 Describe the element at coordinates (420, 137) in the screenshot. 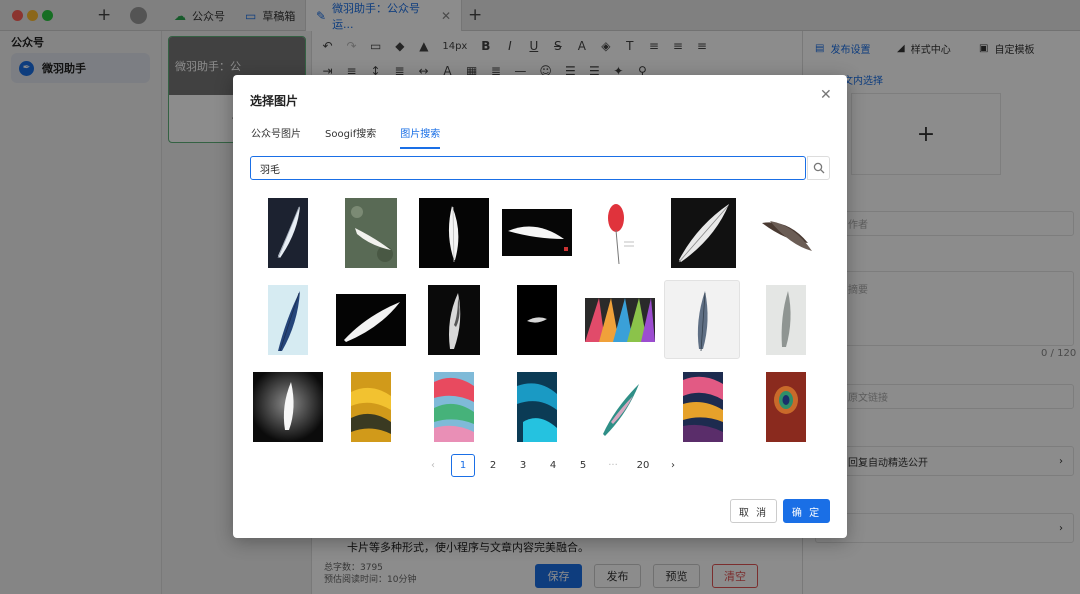

I see `tab-image-search: 图片搜索` at that location.